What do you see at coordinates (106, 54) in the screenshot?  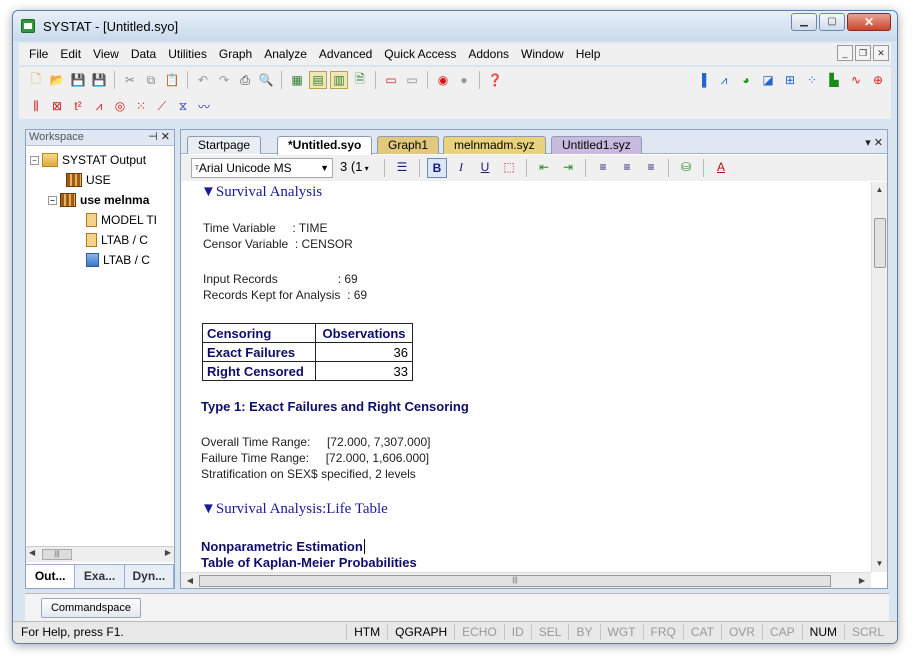 I see `menu-view: View` at bounding box center [106, 54].